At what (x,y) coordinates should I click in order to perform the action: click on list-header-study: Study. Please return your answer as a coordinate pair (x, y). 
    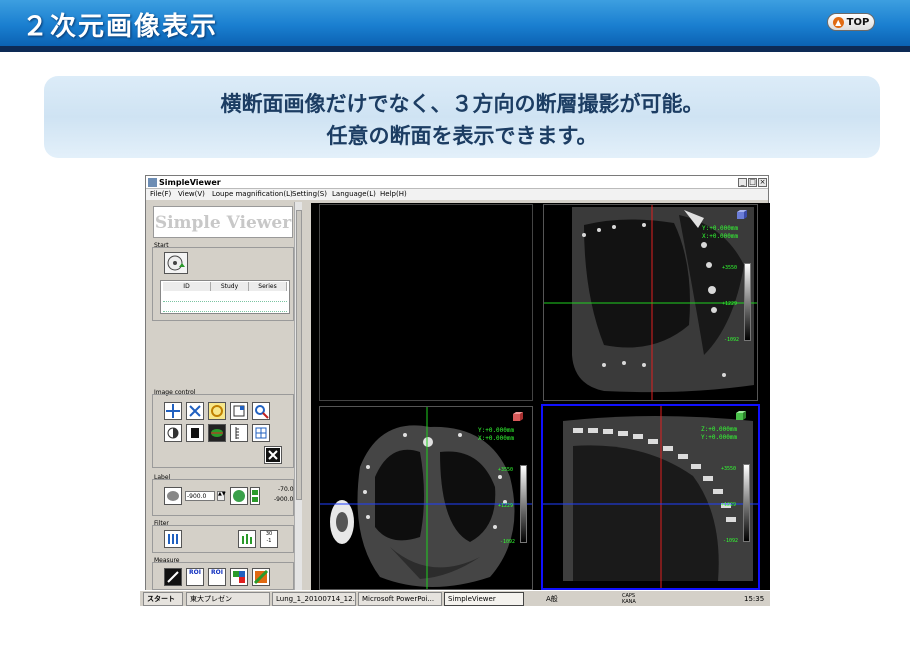
    Looking at the image, I should click on (230, 286).